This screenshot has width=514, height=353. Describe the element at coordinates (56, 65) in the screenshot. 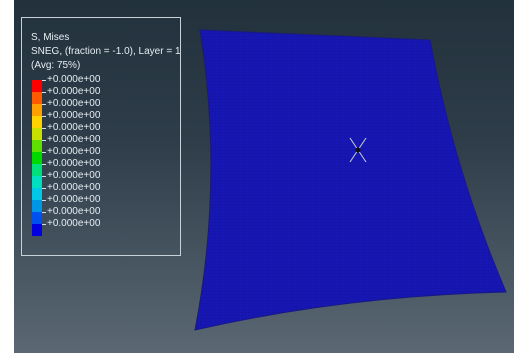

I see `legend-averaging: (Avg: 75%)` at that location.